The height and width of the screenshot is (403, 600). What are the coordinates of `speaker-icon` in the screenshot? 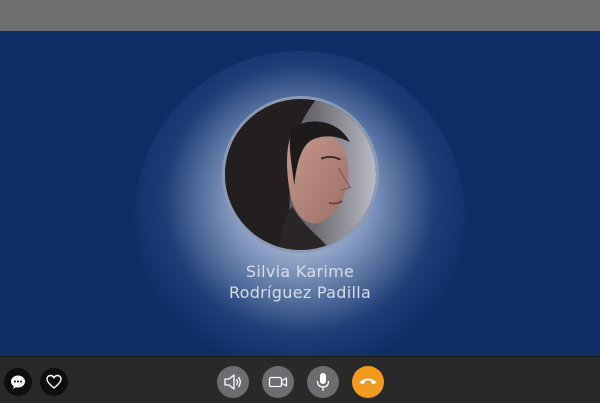 It's located at (232, 382).